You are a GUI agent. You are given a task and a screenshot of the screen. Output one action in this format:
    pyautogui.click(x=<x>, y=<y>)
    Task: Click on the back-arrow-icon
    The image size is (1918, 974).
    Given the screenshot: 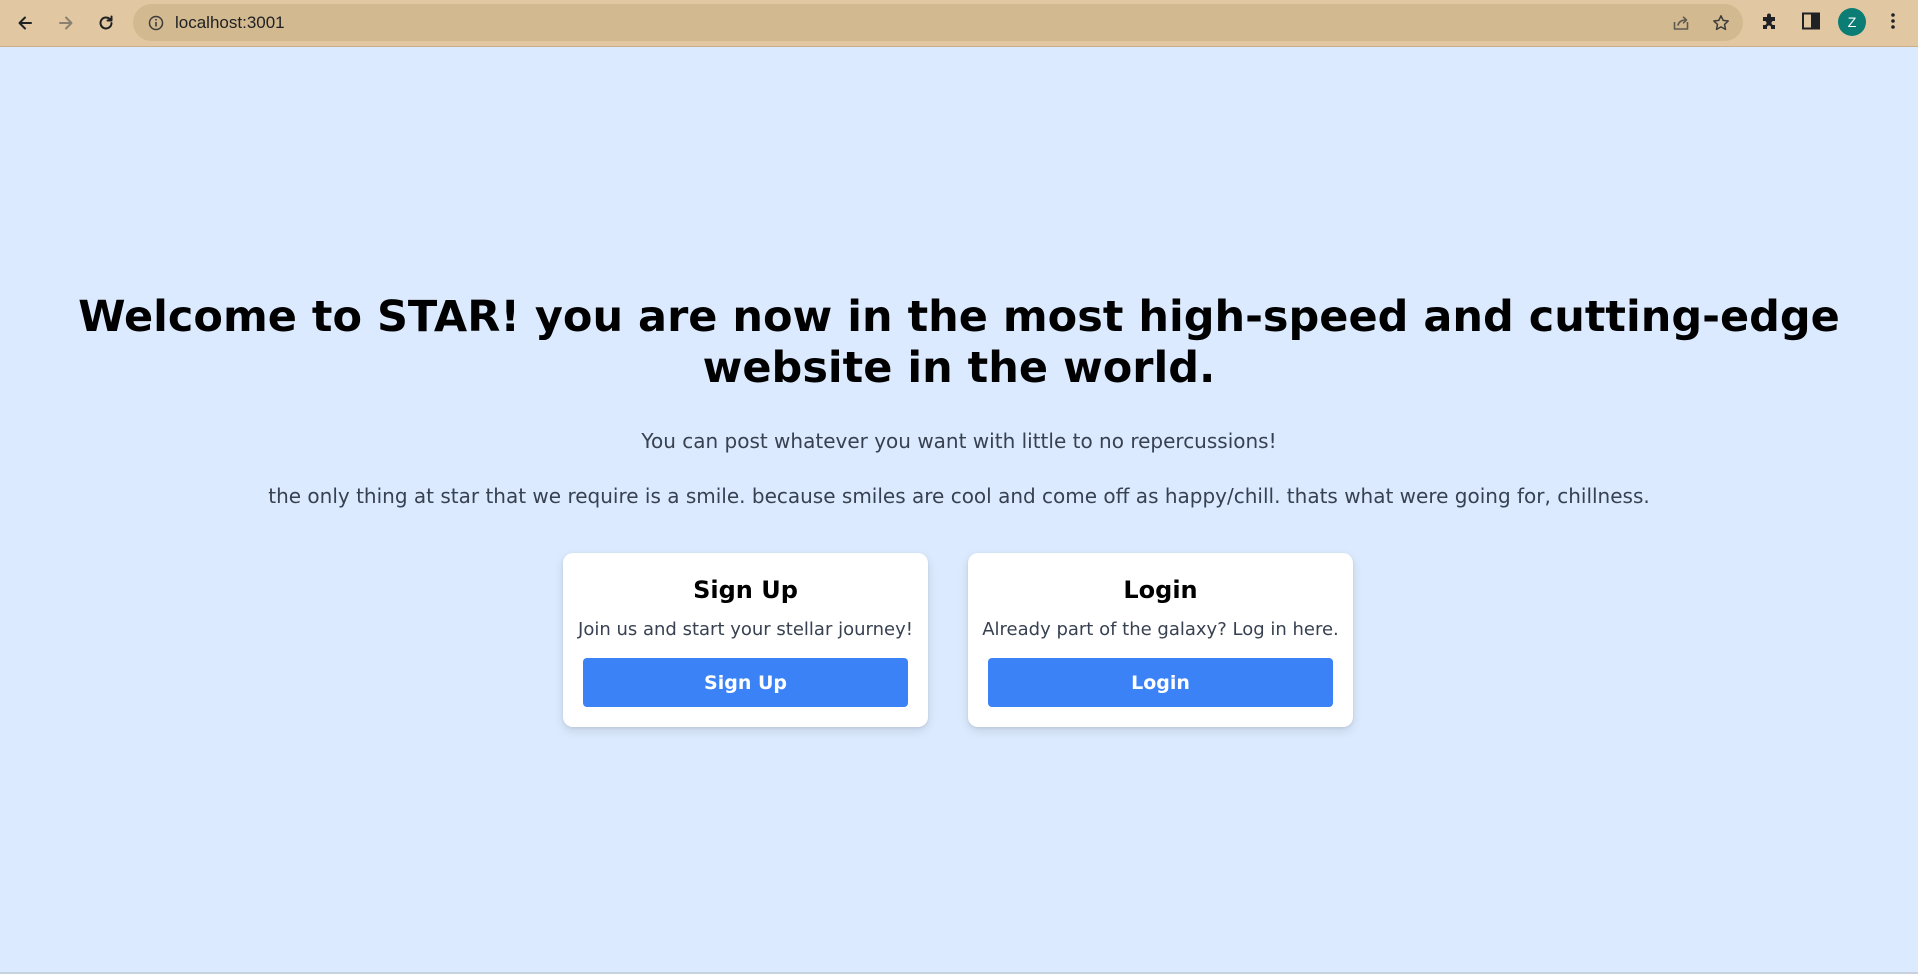 What is the action you would take?
    pyautogui.click(x=25, y=23)
    